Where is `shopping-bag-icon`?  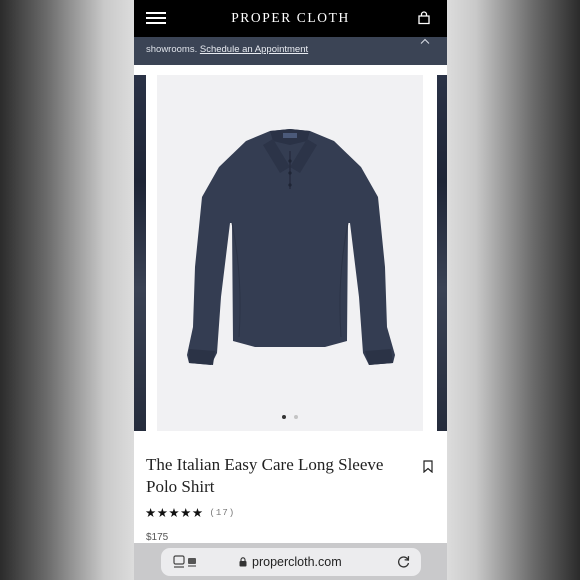
shopping-bag-icon is located at coordinates (424, 18).